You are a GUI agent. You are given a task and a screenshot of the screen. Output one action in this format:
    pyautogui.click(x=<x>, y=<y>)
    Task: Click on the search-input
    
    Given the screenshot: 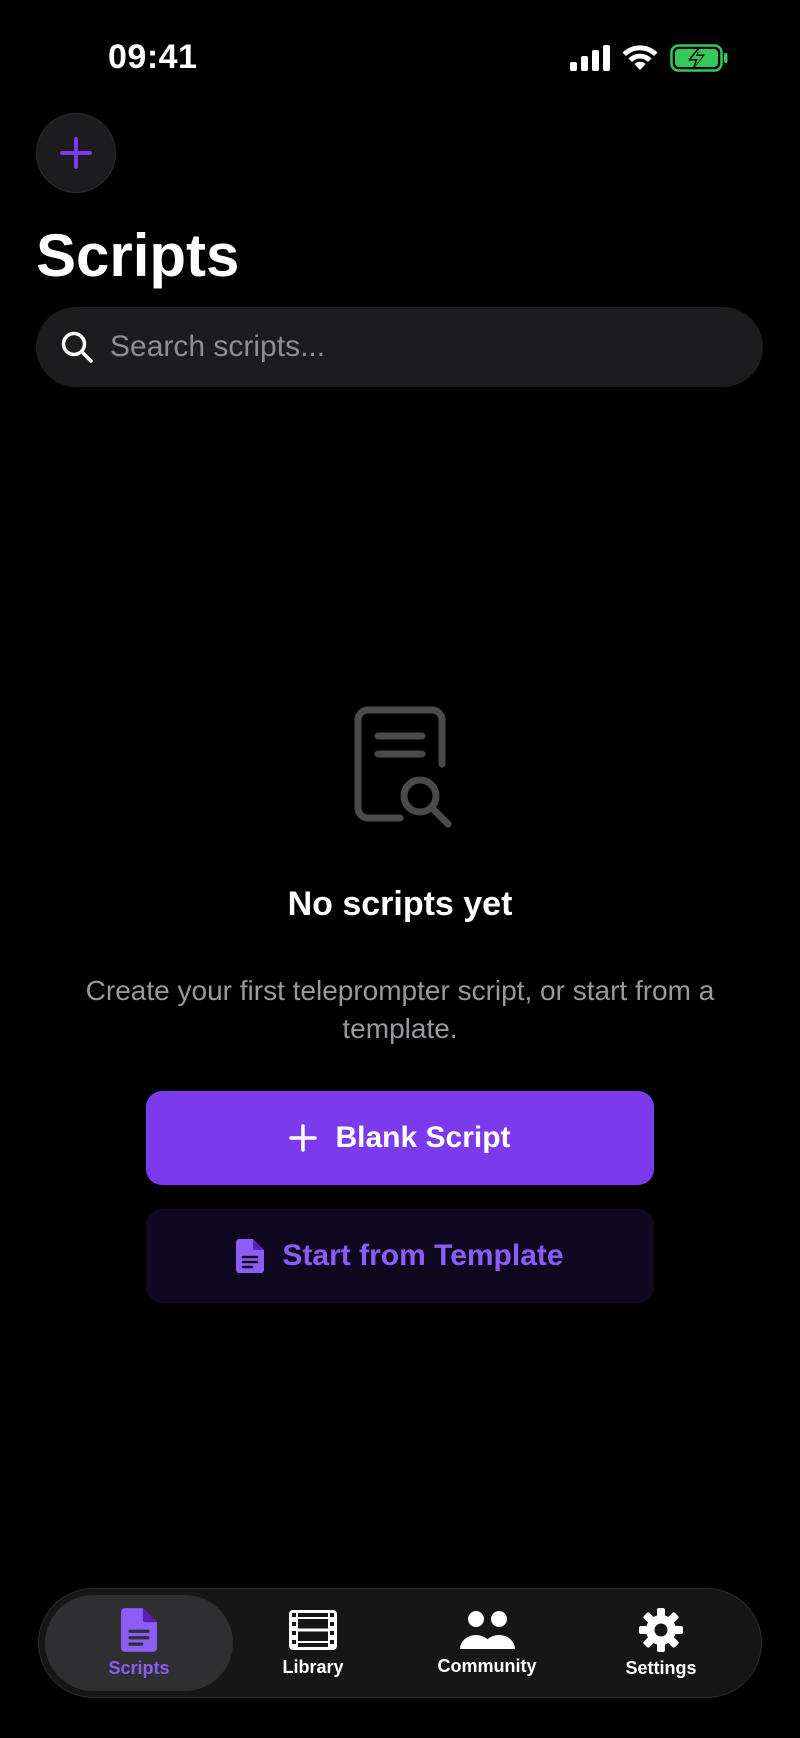 What is the action you would take?
    pyautogui.click(x=410, y=347)
    